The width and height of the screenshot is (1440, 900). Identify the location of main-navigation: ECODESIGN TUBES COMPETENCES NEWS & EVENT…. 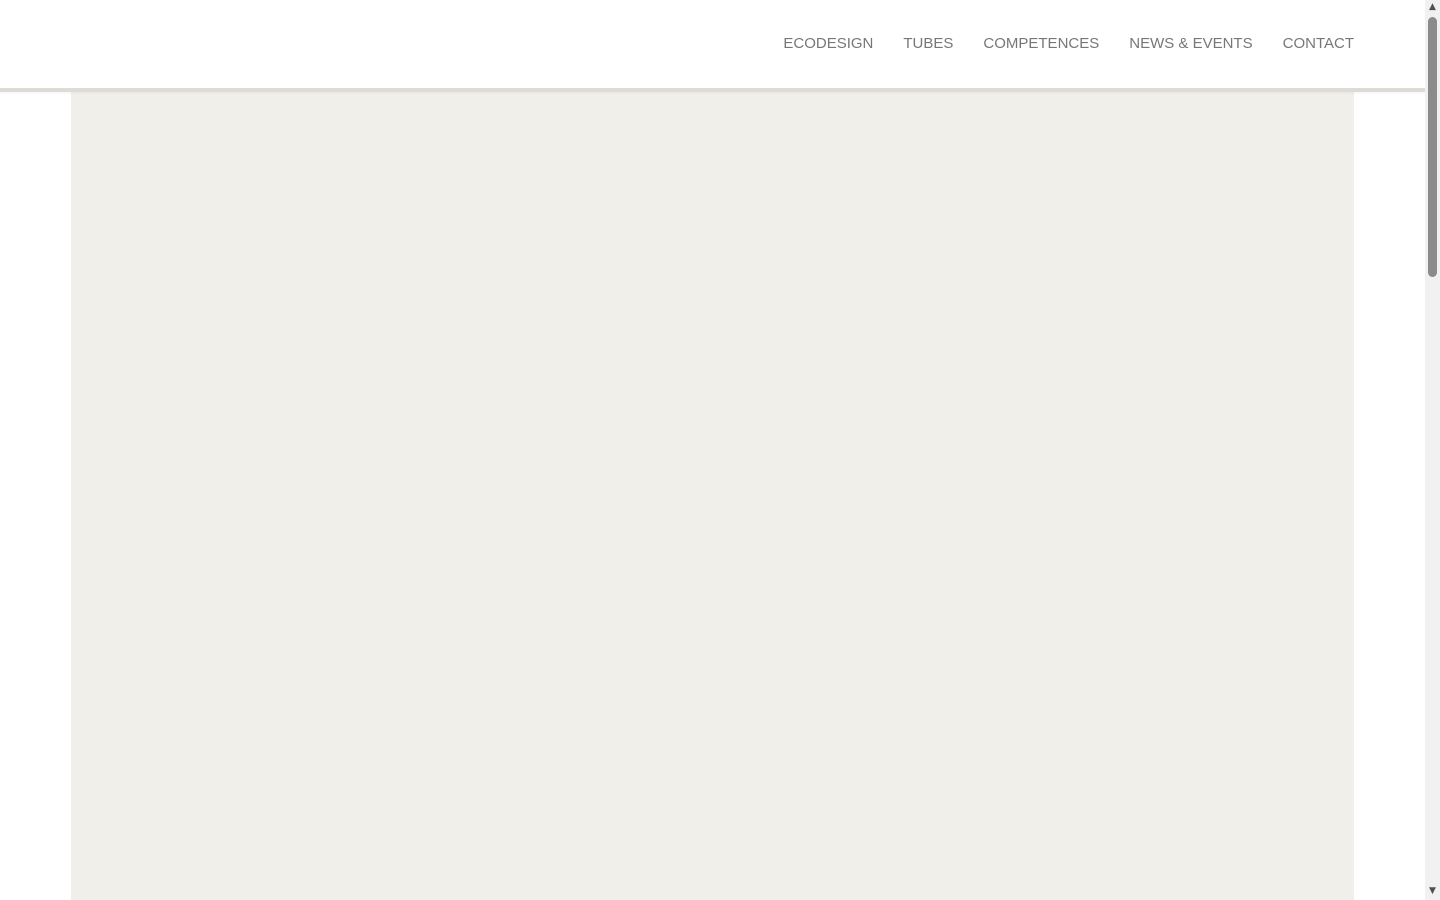
(1068, 44).